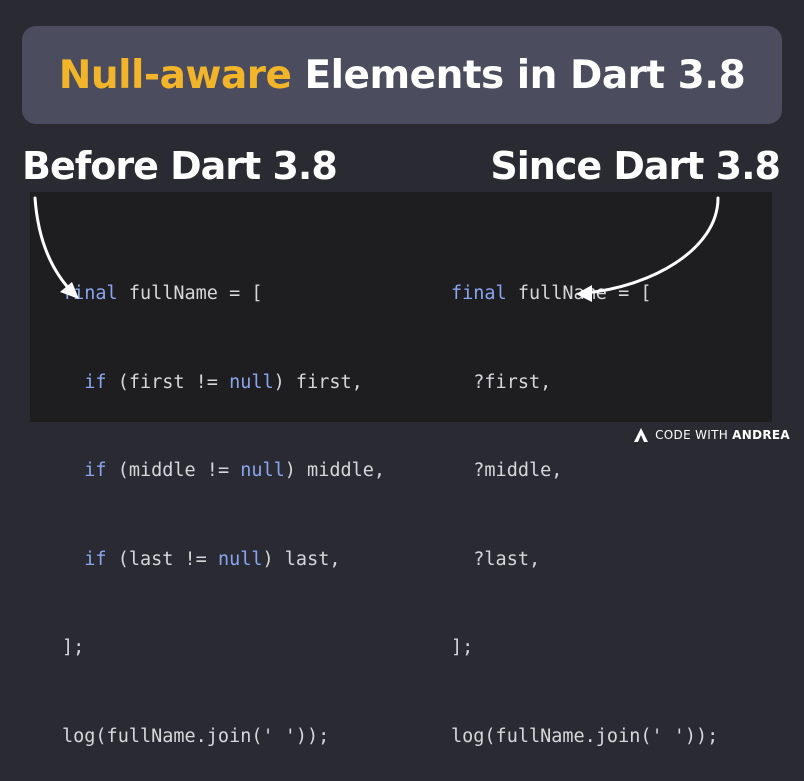 The height and width of the screenshot is (781, 804). I want to click on title-rest: Elements in Dart 3.8, so click(518, 75).